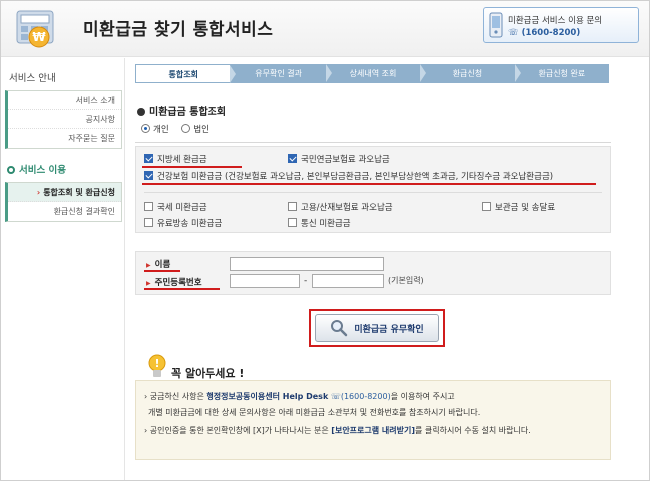  Describe the element at coordinates (182, 160) in the screenshot. I see `checkbox-local-tax-label: 지방세 환급금` at that location.